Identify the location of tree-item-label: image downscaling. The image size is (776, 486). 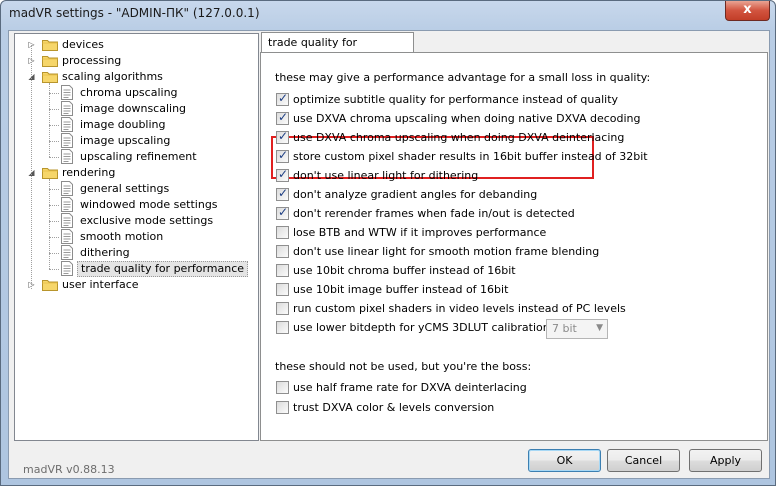
(133, 108).